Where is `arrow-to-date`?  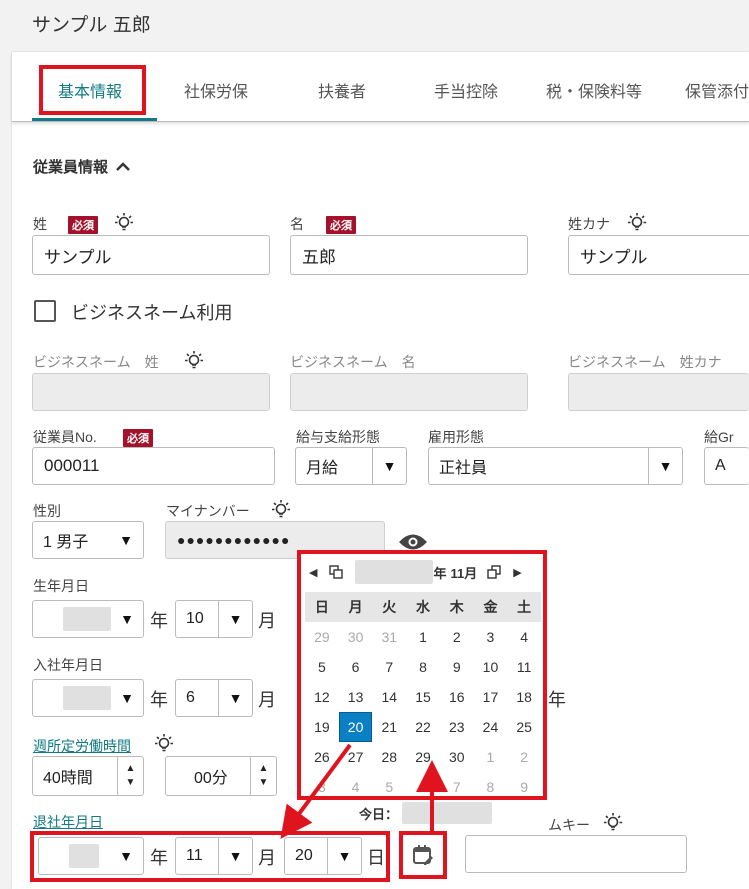
arrow-to-date is located at coordinates (316, 791).